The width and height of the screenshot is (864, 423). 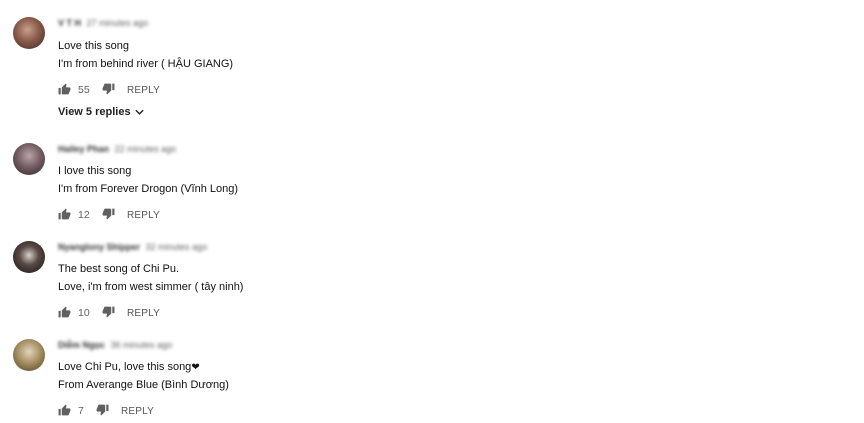 I want to click on comment-time: 32 minutes ago, so click(x=177, y=247).